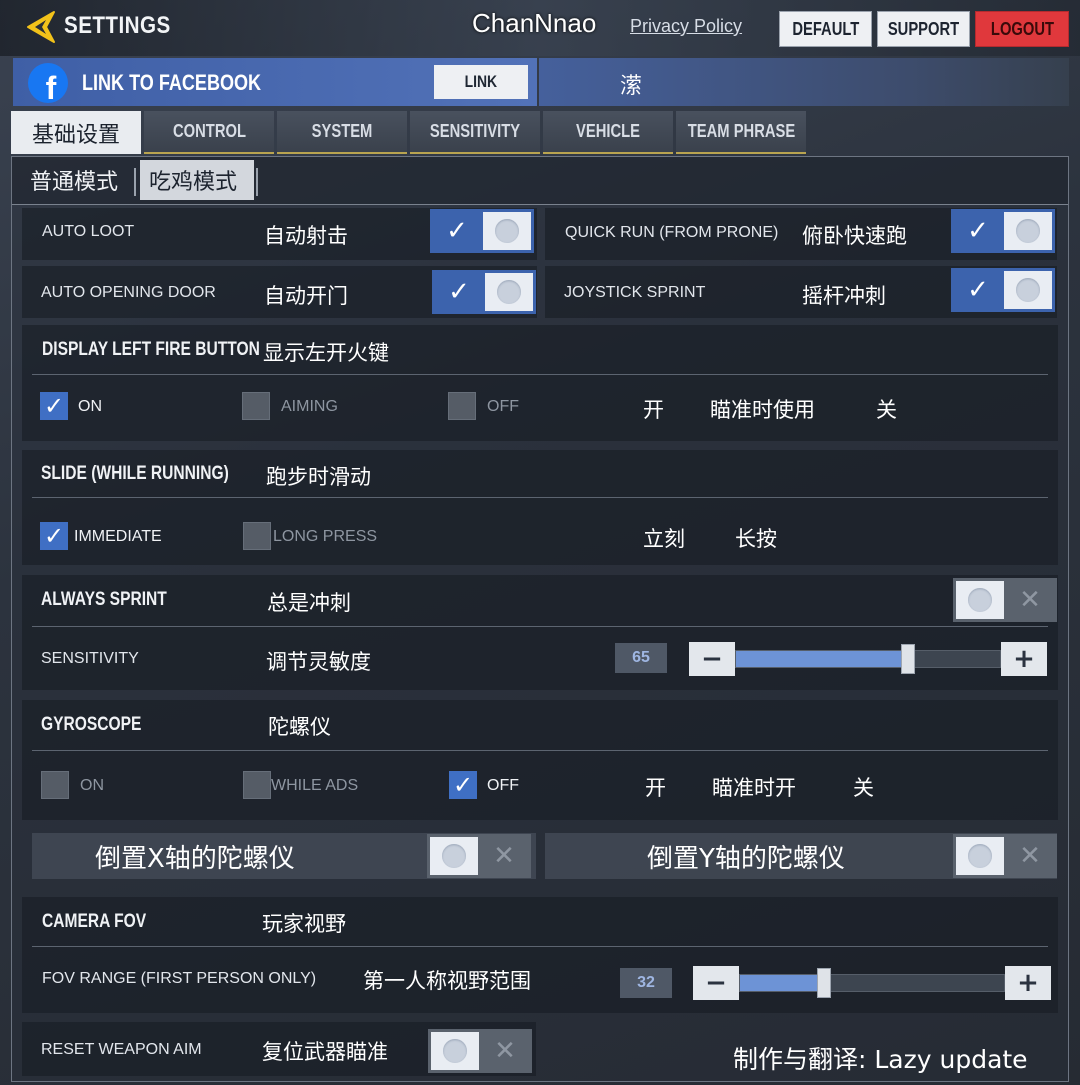 This screenshot has height=1085, width=1080. Describe the element at coordinates (48, 83) in the screenshot. I see `facebook-icon: f` at that location.